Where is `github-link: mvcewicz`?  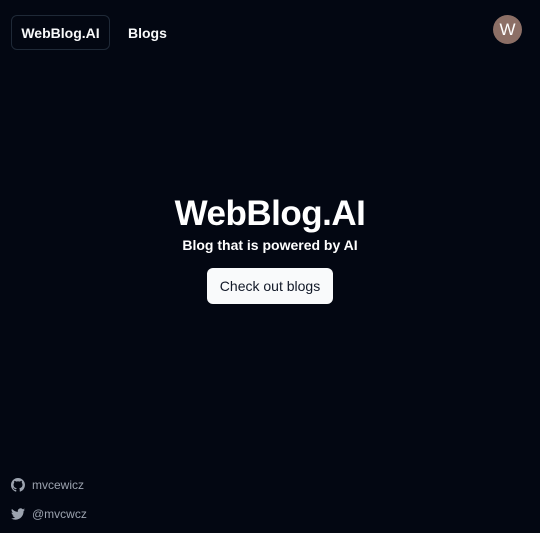 github-link: mvcewicz is located at coordinates (47, 485).